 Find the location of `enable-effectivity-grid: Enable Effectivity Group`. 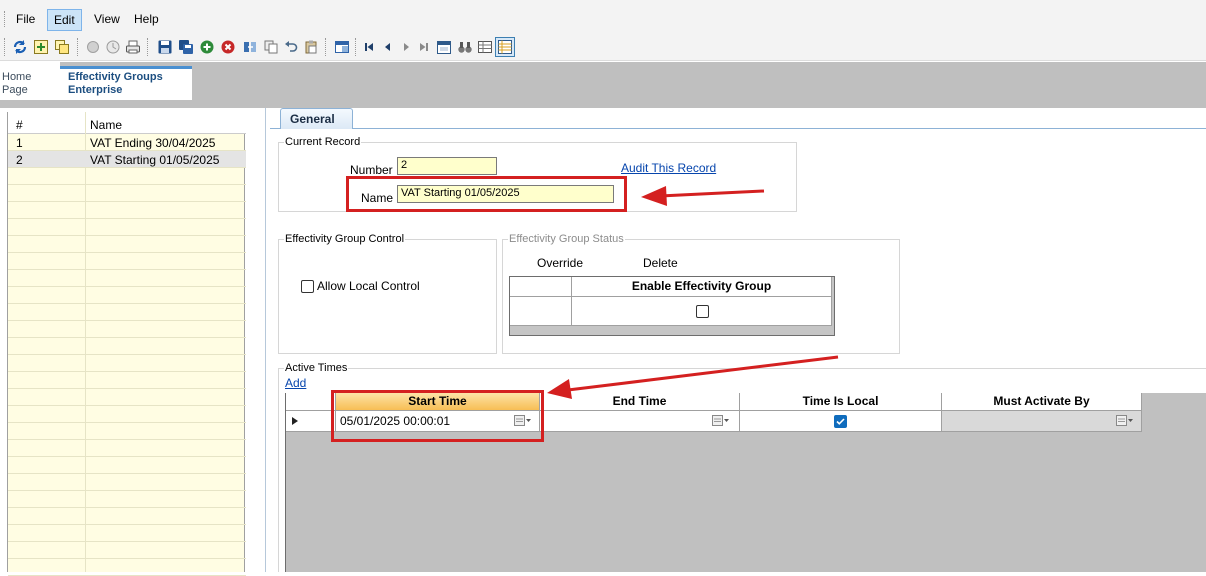

enable-effectivity-grid: Enable Effectivity Group is located at coordinates (672, 306).